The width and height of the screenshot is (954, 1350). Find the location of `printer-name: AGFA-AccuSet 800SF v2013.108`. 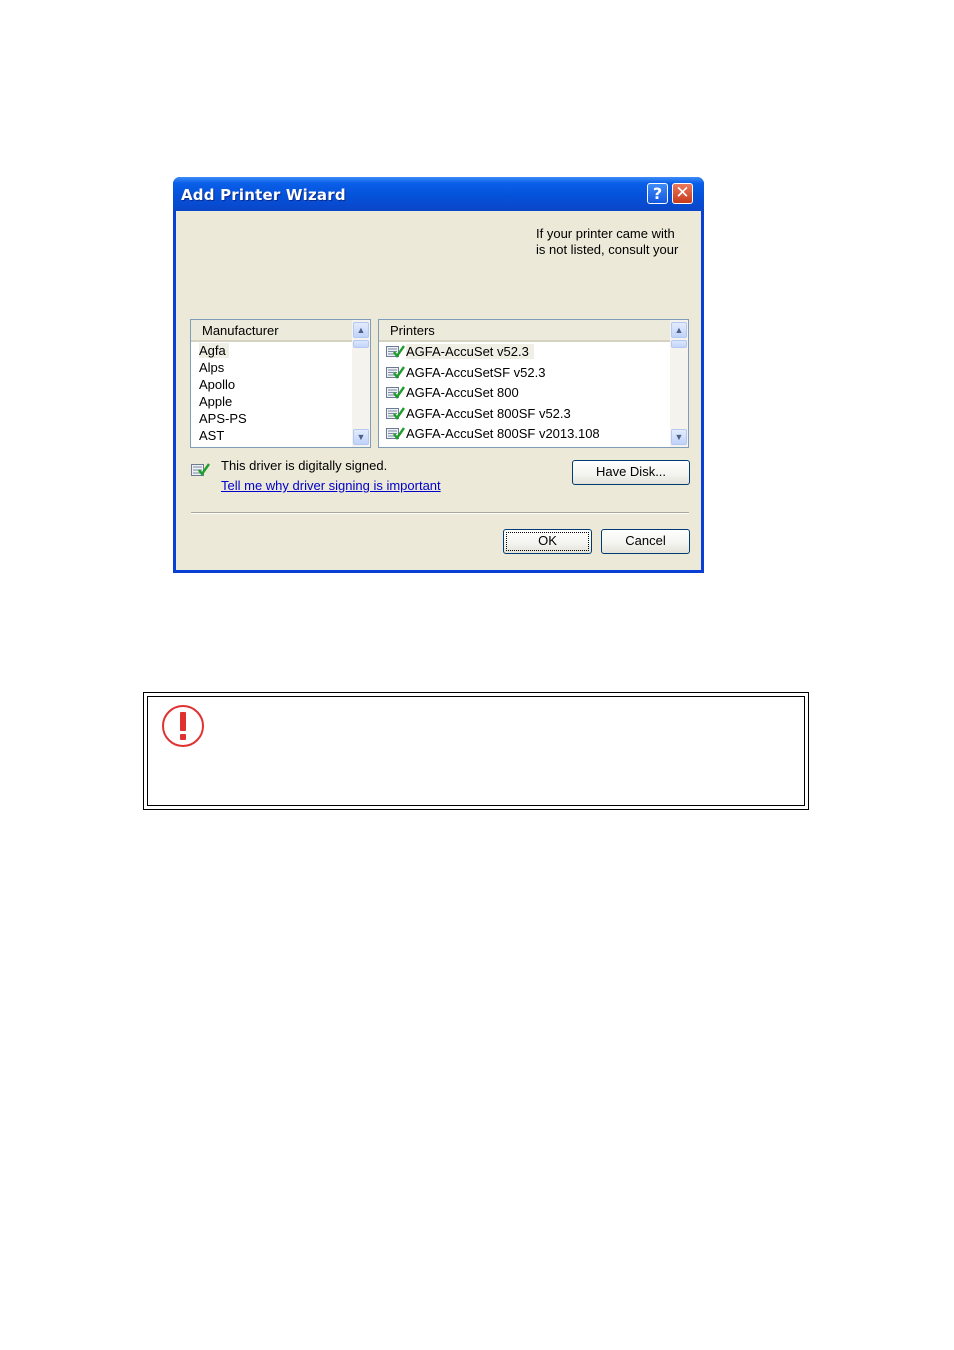

printer-name: AGFA-AccuSet 800SF v2013.108 is located at coordinates (503, 433).